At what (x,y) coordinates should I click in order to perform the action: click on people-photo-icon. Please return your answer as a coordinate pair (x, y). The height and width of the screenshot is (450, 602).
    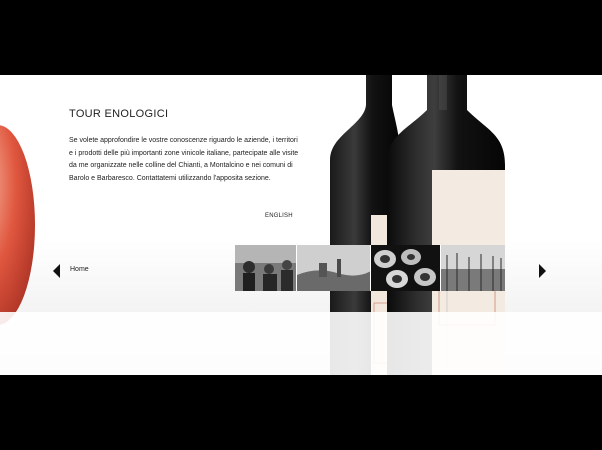
    Looking at the image, I should click on (266, 268).